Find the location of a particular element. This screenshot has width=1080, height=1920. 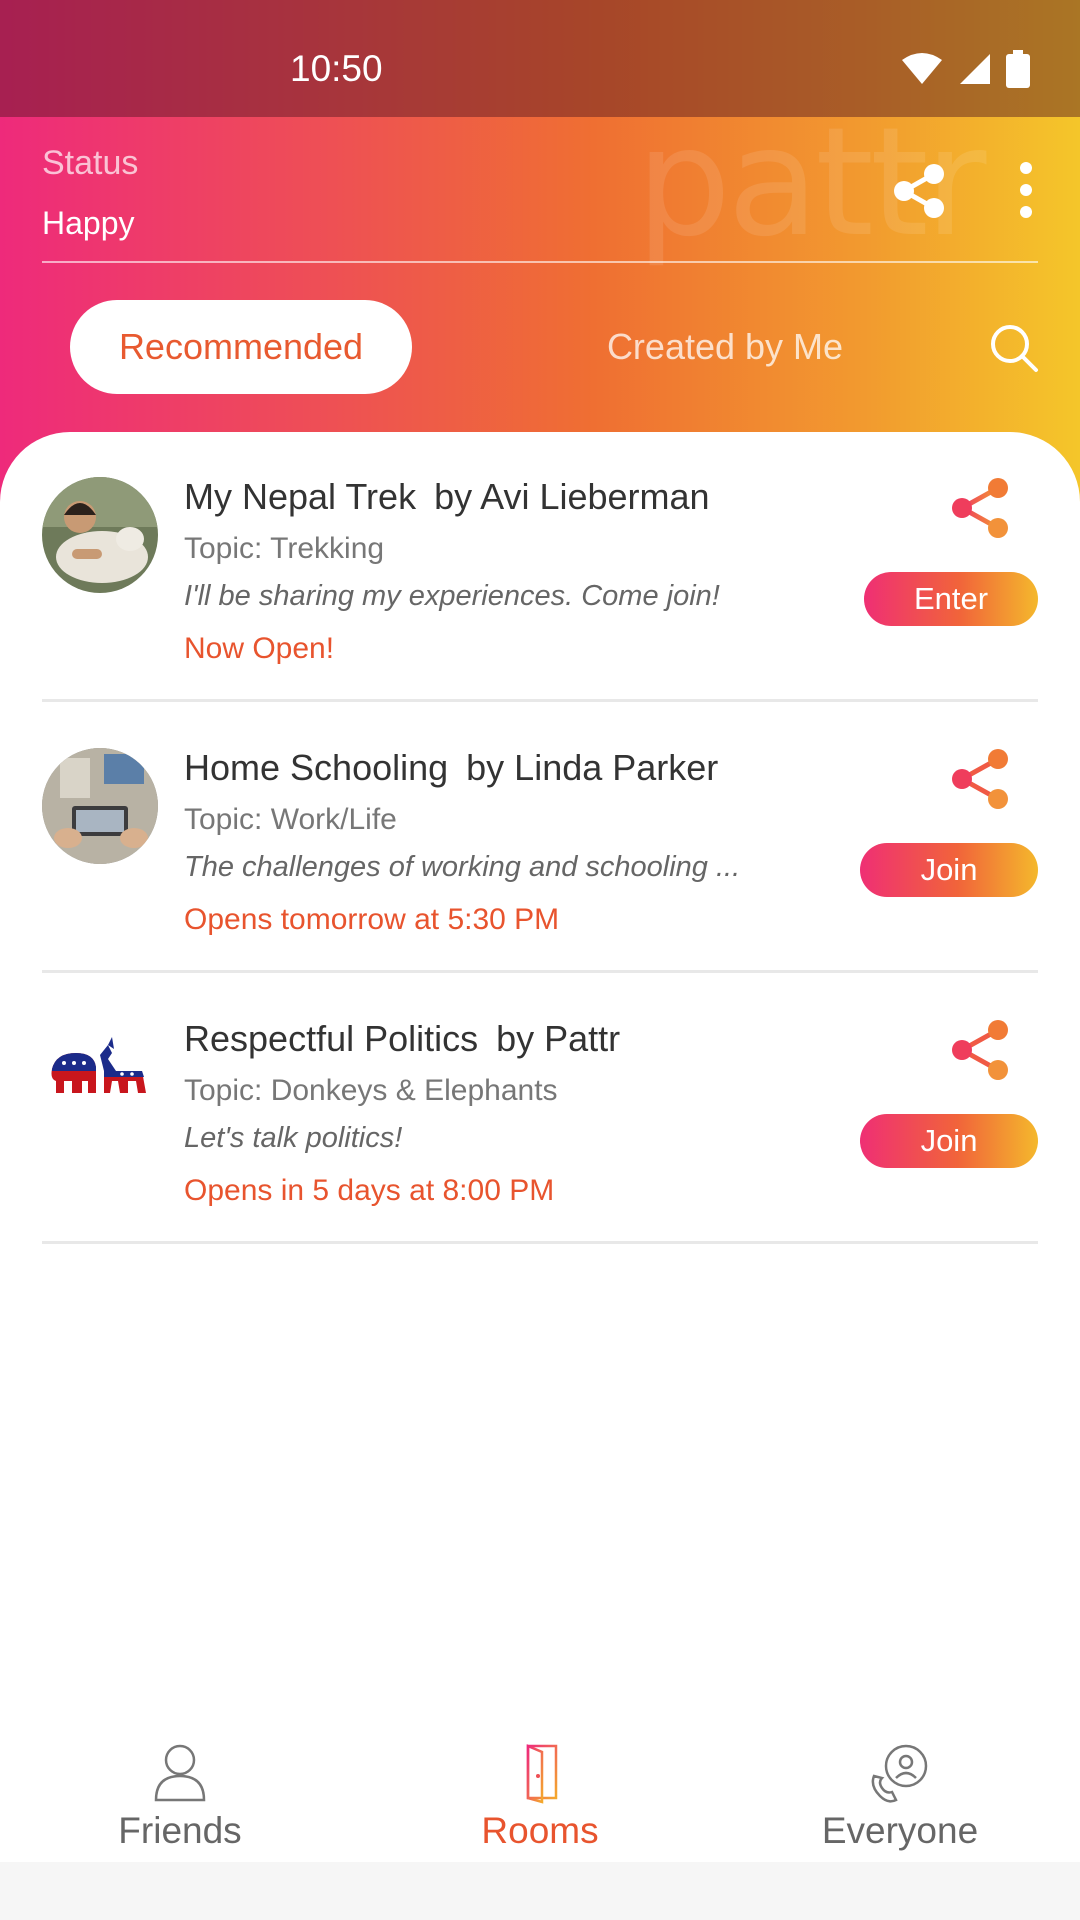

phone-person-icon is located at coordinates (899, 1773).